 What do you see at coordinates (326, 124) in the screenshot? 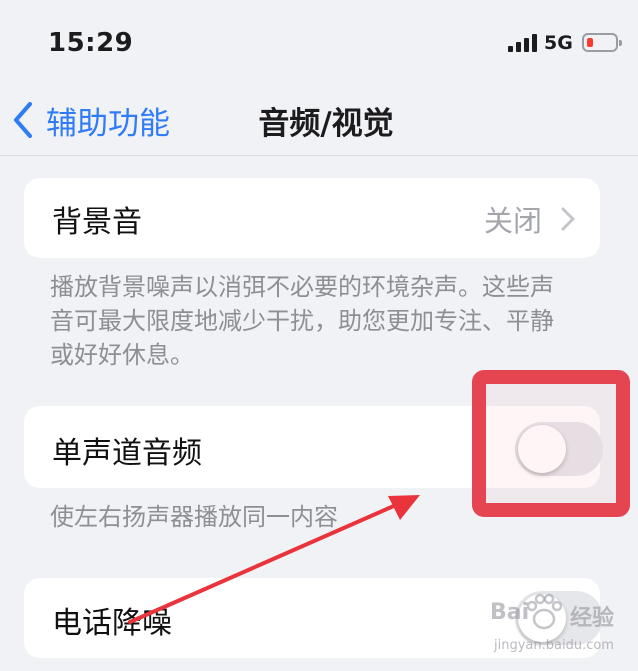
I see `page-title: 音频/视觉` at bounding box center [326, 124].